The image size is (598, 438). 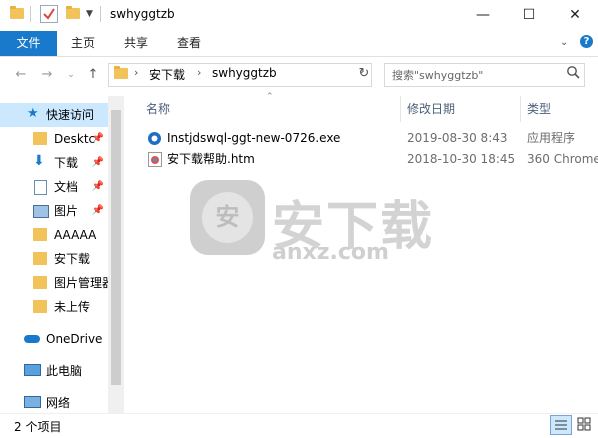 What do you see at coordinates (33, 113) in the screenshot?
I see `star-icon: ★` at bounding box center [33, 113].